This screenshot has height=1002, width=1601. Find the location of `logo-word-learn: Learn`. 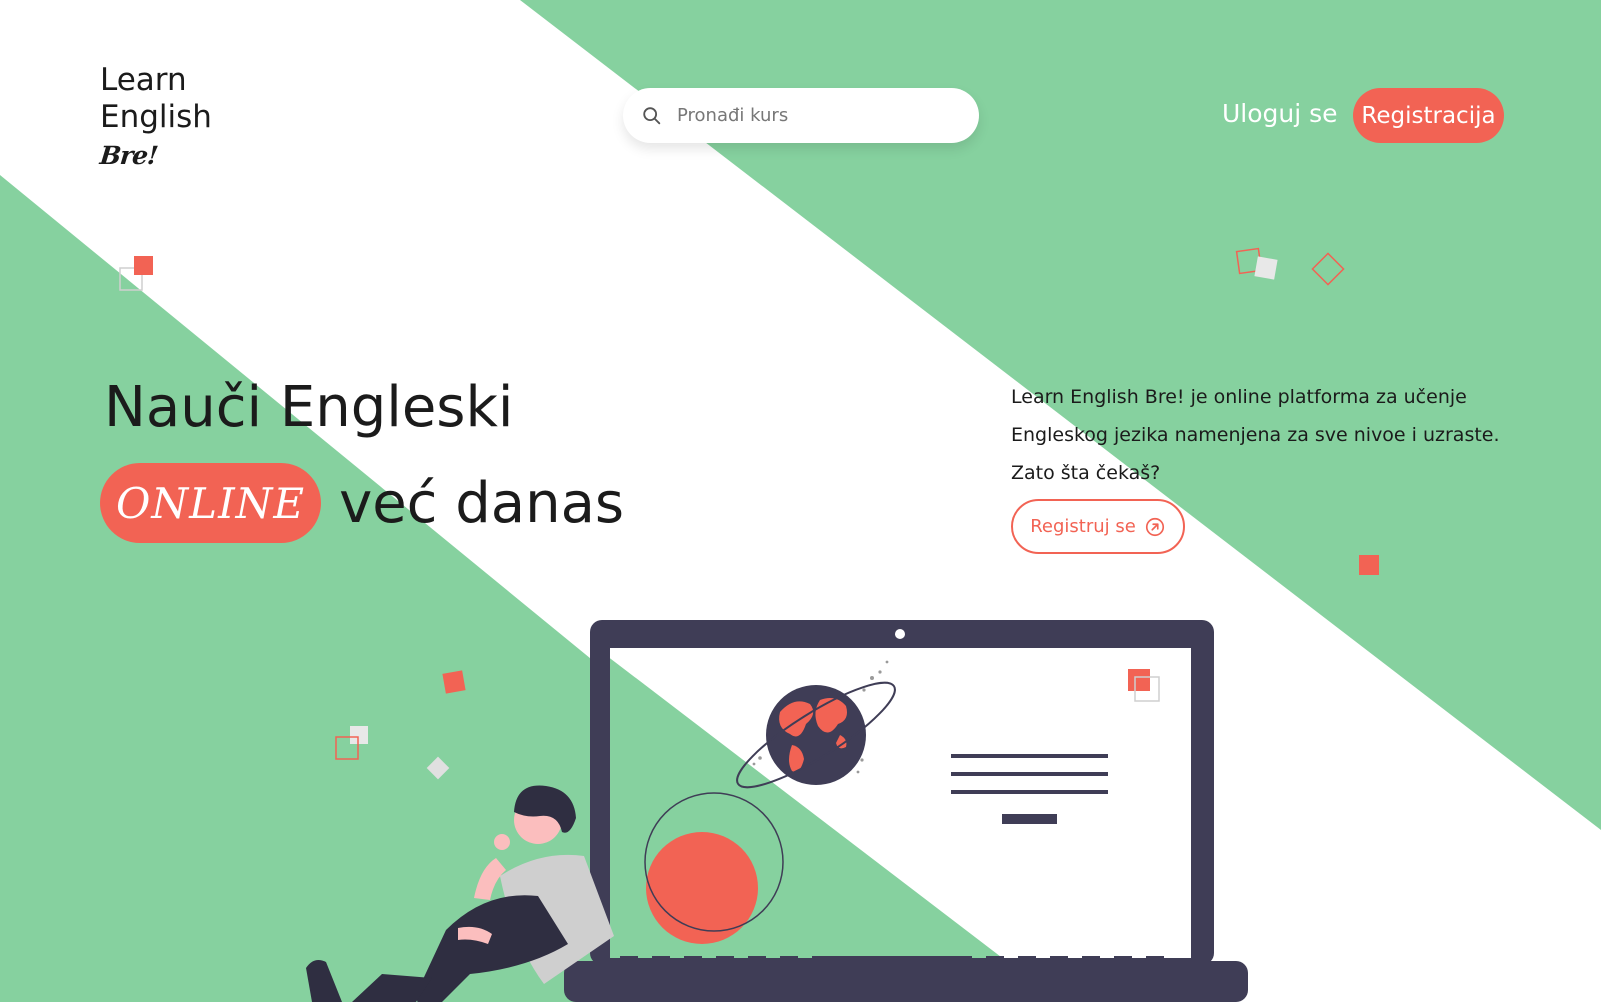

logo-word-learn: Learn is located at coordinates (143, 80).